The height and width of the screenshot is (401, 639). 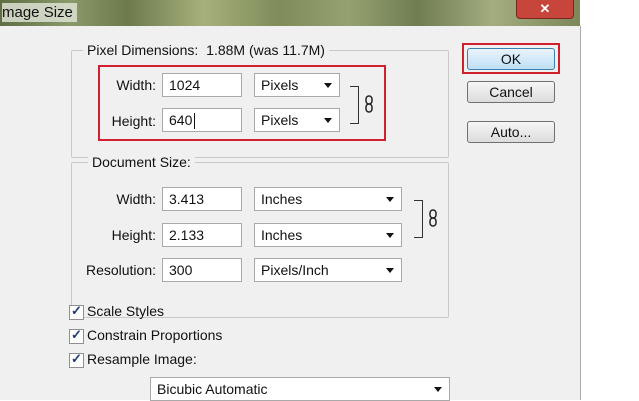 I want to click on pixel-dimensions-legend: Pixel Dimensions: 1.88M (was 11.7M), so click(x=206, y=50).